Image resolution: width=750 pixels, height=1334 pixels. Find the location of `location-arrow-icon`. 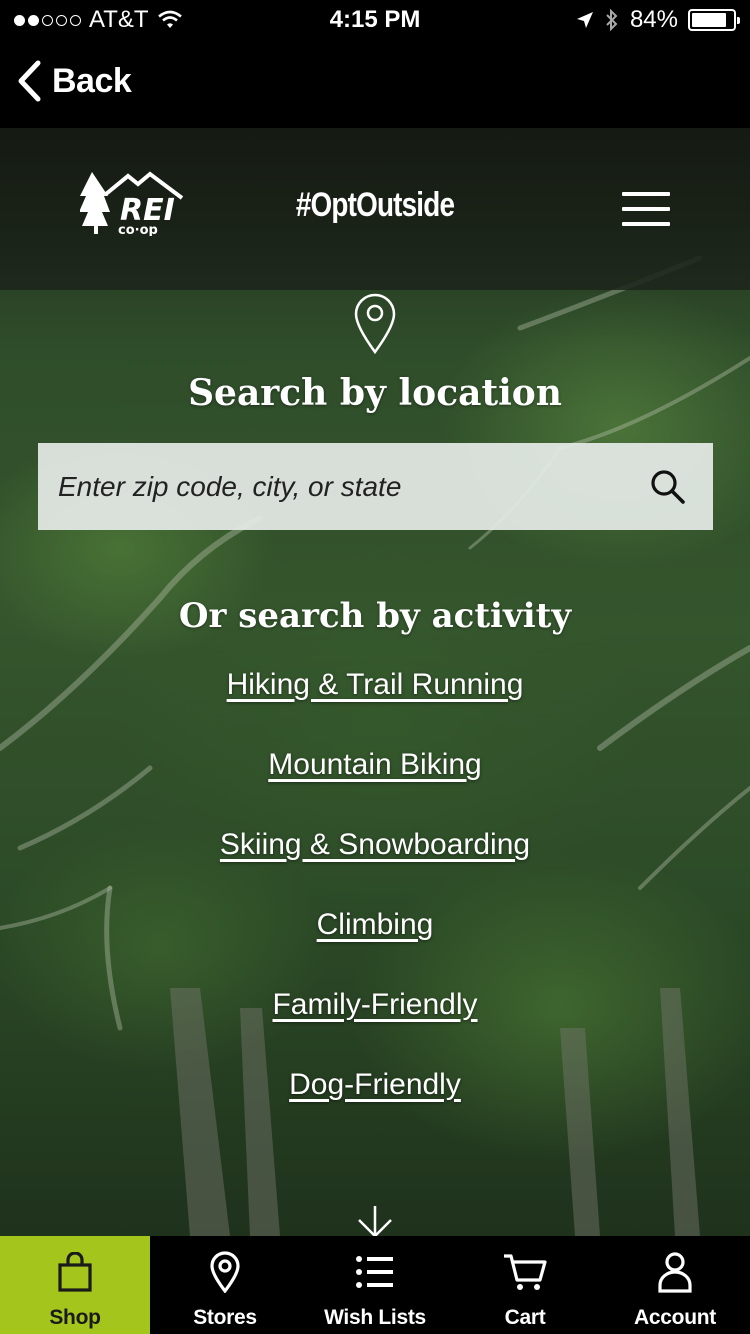

location-arrow-icon is located at coordinates (584, 20).